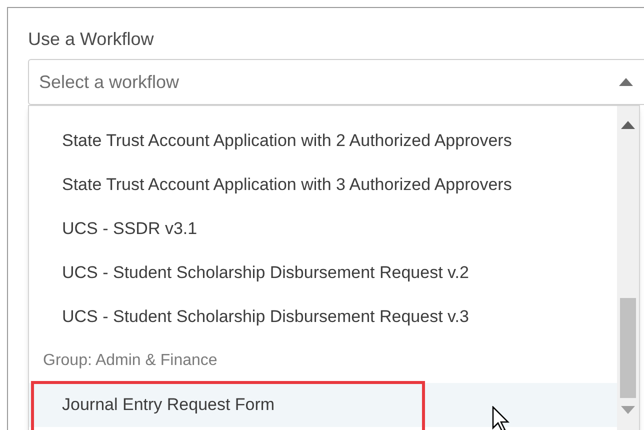  What do you see at coordinates (628, 125) in the screenshot?
I see `scroll-up-icon` at bounding box center [628, 125].